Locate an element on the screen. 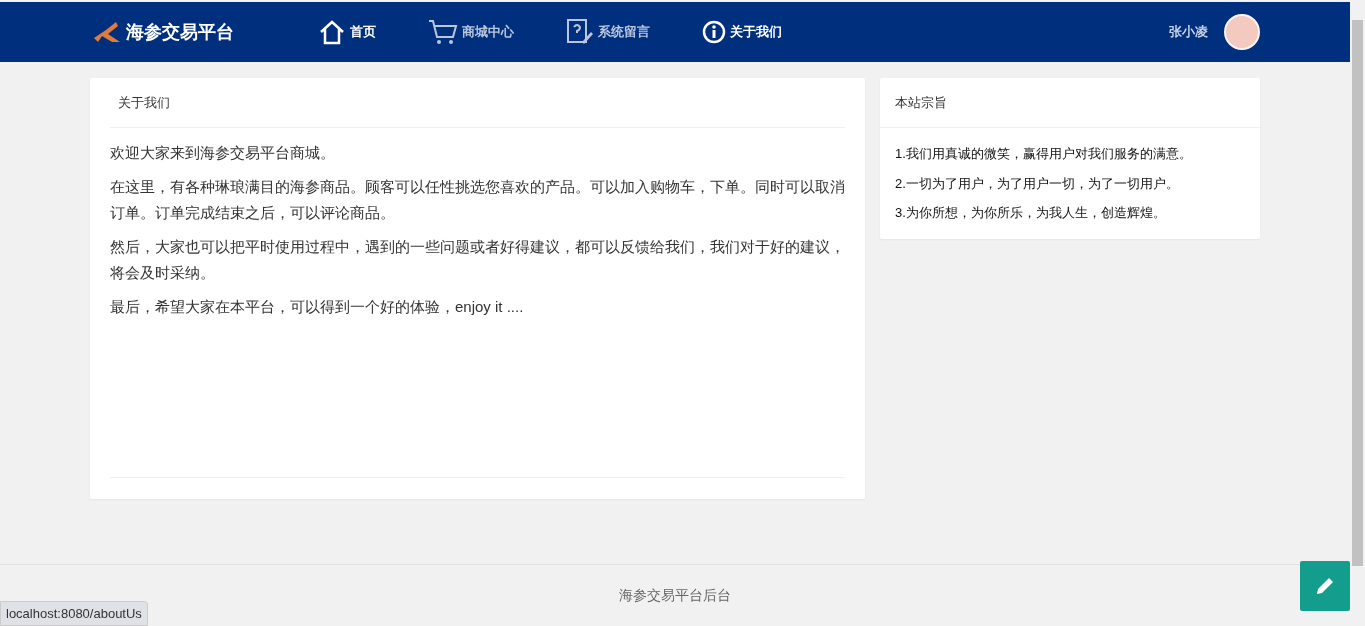  nav-link: 系统留言 is located at coordinates (608, 32).